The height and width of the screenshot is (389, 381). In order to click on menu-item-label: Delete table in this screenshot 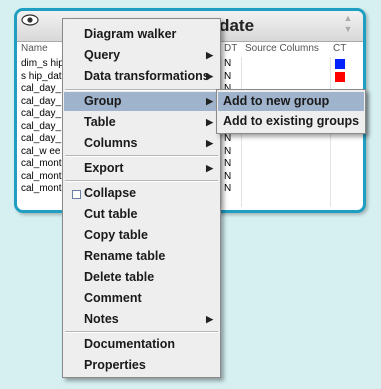, I will do `click(119, 277)`.